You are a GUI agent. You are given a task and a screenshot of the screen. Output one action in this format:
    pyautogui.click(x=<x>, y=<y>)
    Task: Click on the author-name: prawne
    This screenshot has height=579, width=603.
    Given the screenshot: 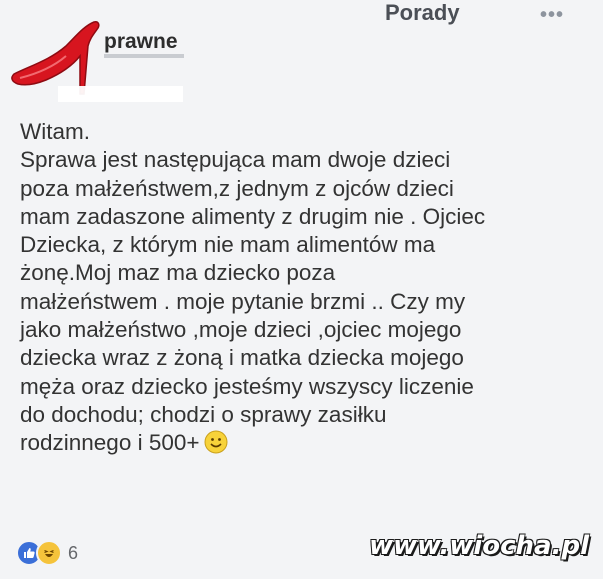 What is the action you would take?
    pyautogui.click(x=141, y=42)
    